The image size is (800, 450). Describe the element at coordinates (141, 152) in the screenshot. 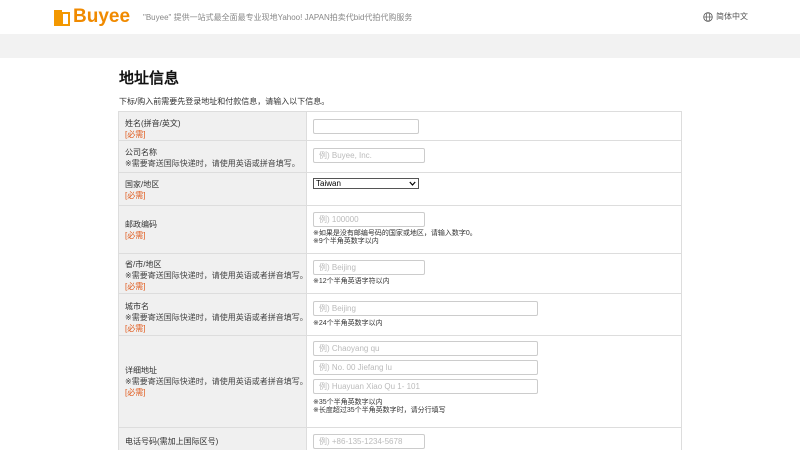

I see `company-label: 公司名称` at that location.